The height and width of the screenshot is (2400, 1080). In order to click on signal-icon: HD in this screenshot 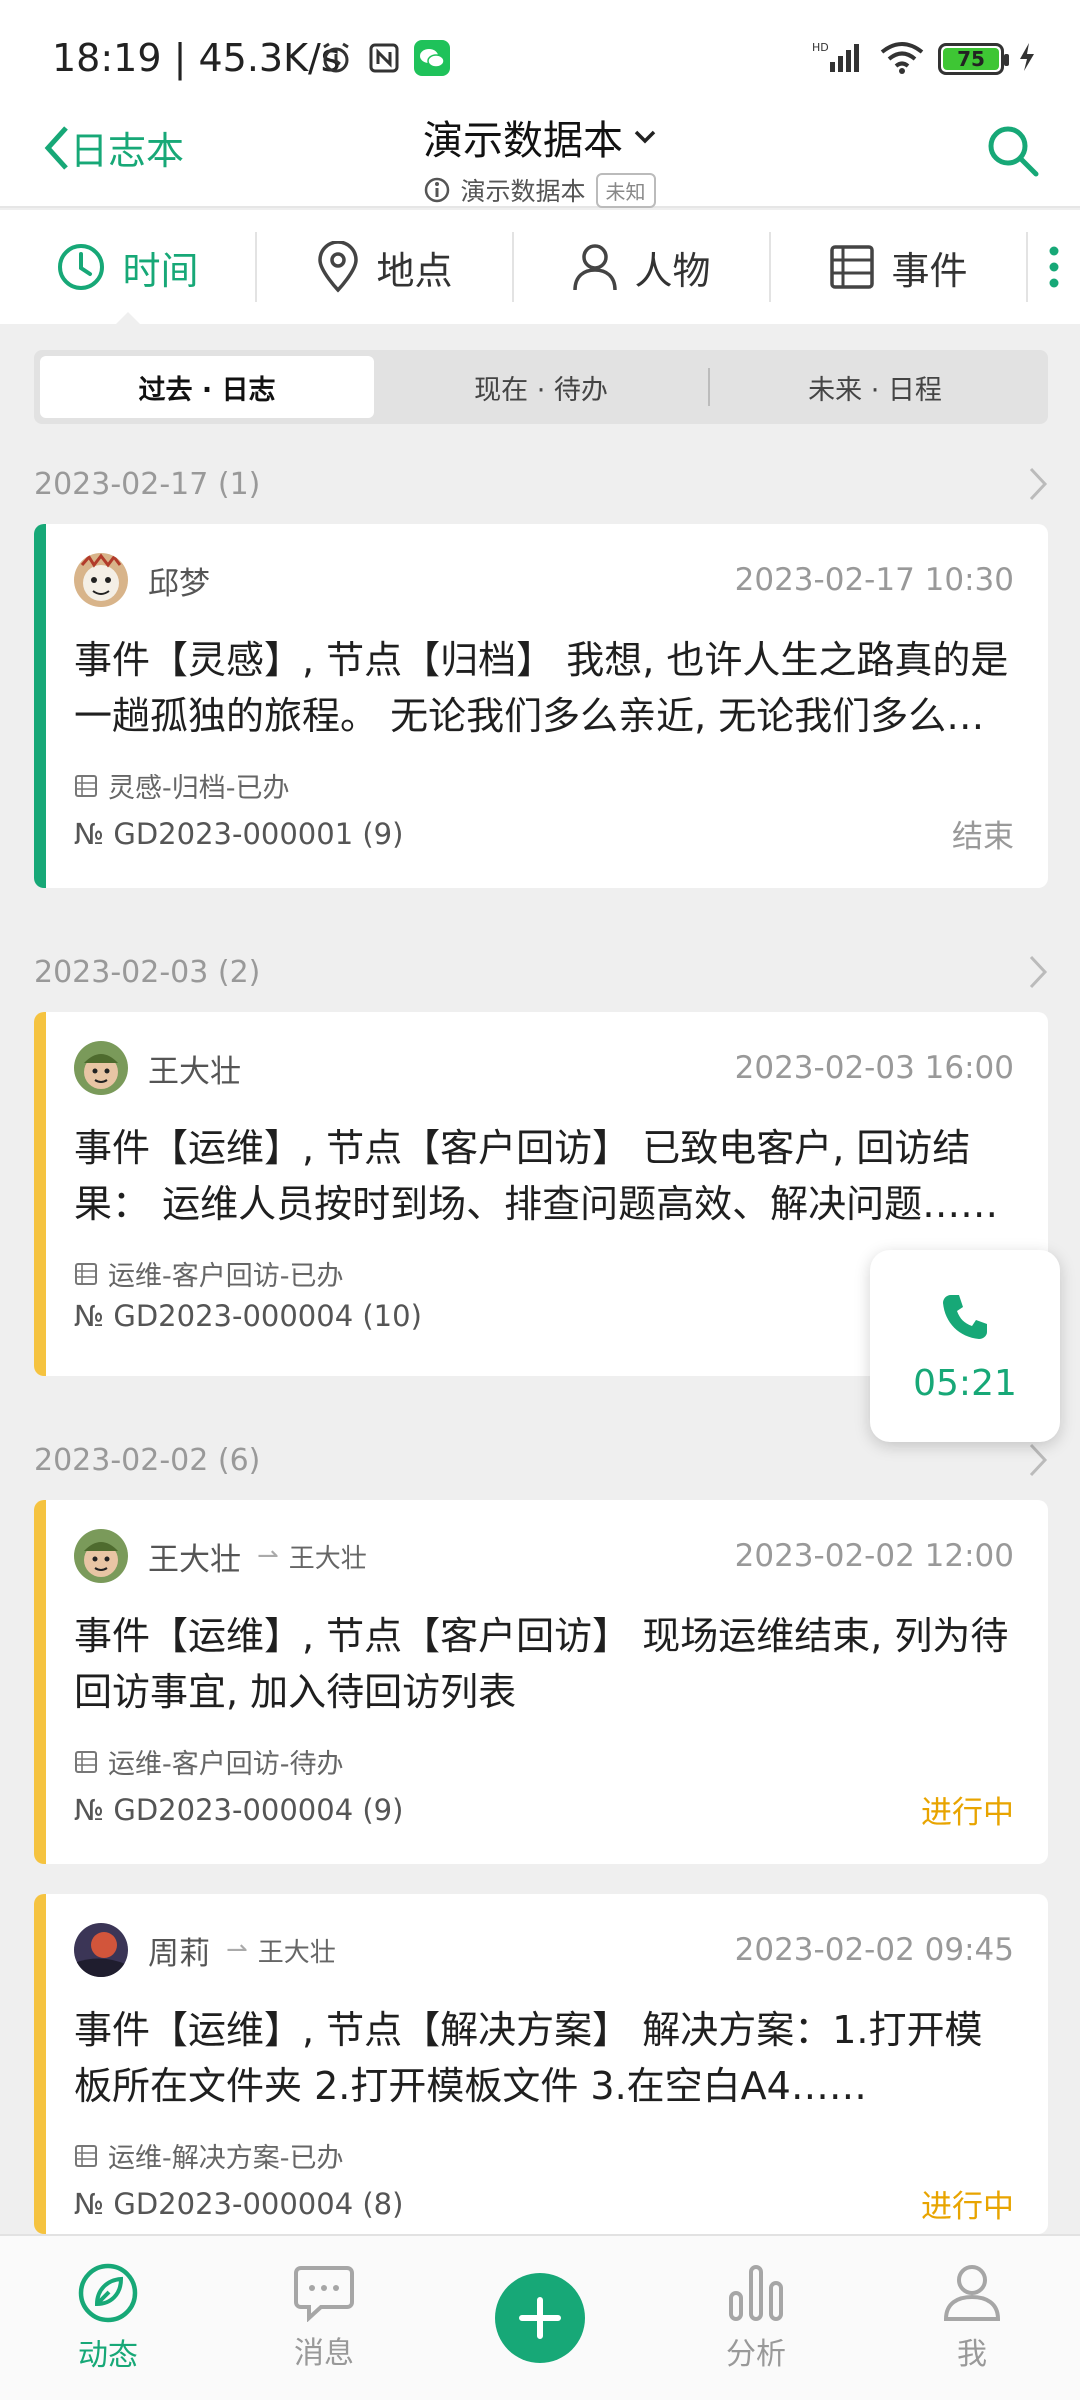, I will do `click(839, 59)`.